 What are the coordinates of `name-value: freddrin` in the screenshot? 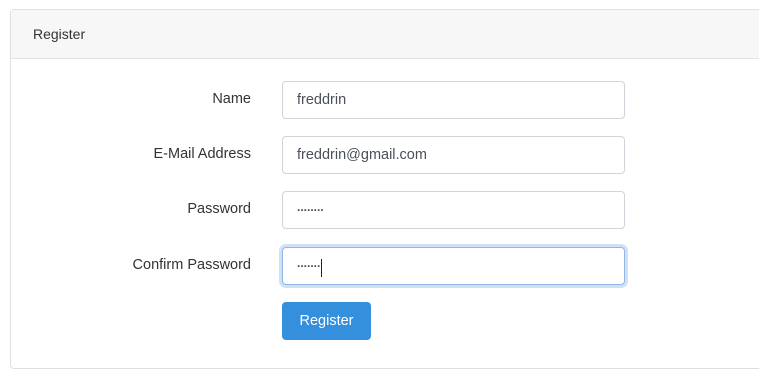 It's located at (322, 100).